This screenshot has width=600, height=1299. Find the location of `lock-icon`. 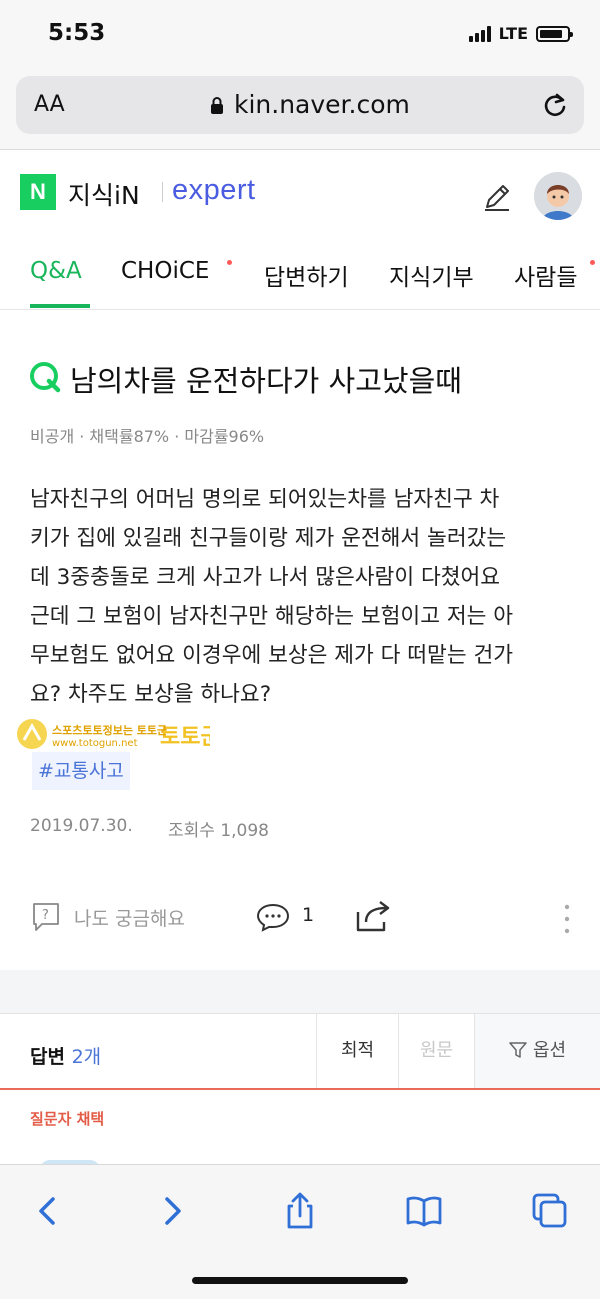

lock-icon is located at coordinates (217, 105).